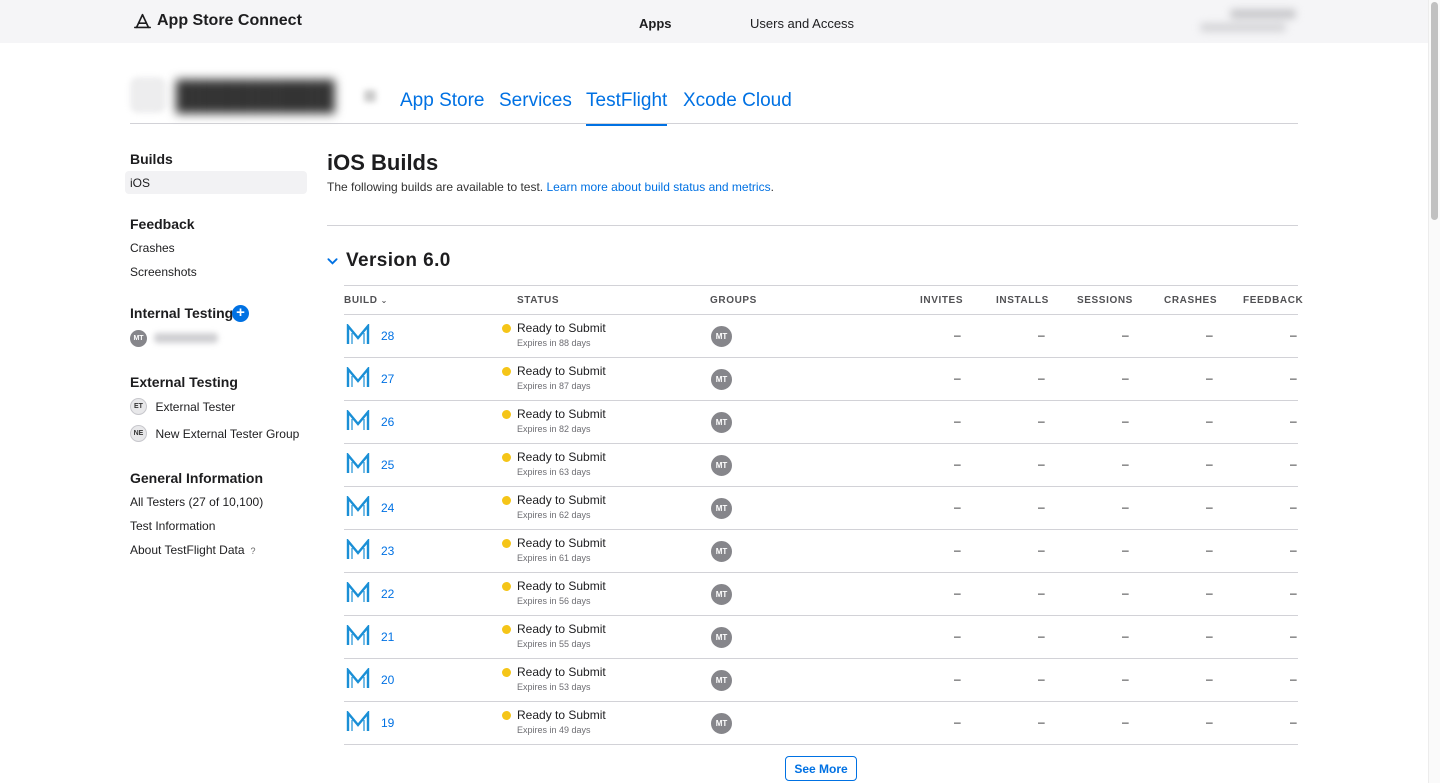 This screenshot has height=783, width=1440. What do you see at coordinates (240, 313) in the screenshot?
I see `add-internal-group-button: +` at bounding box center [240, 313].